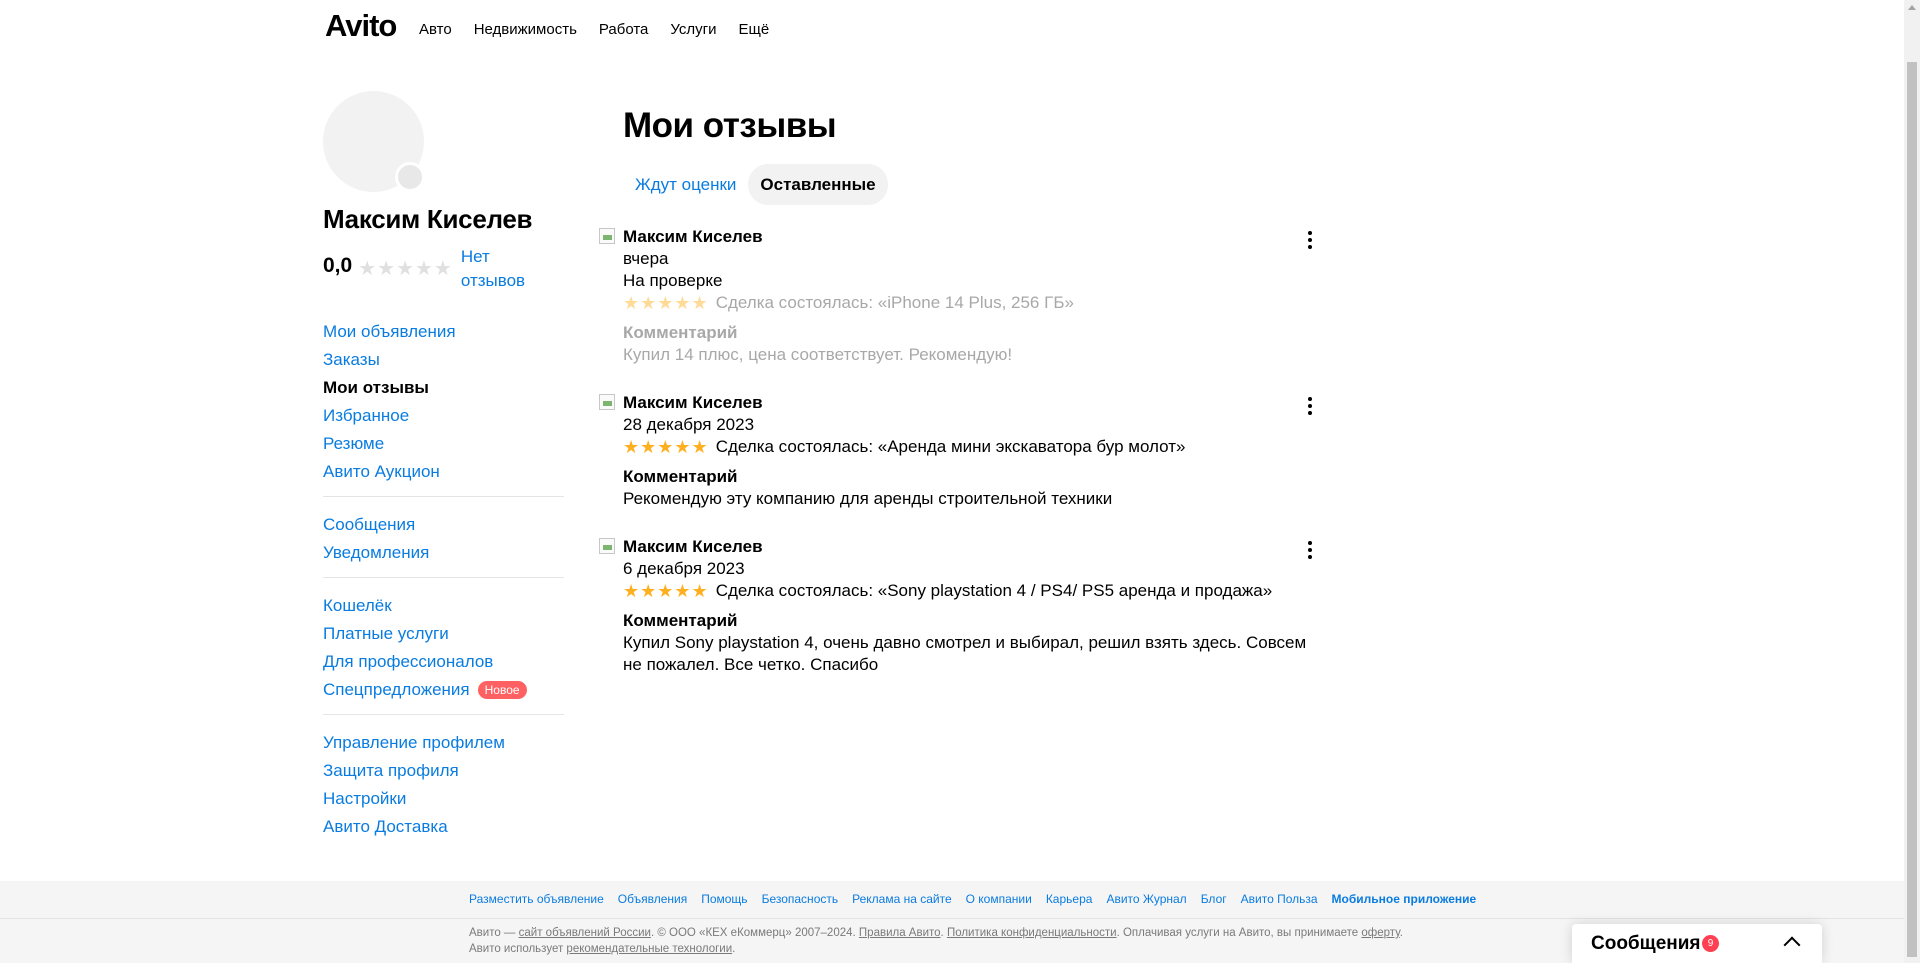 This screenshot has width=1920, height=963. I want to click on sidebar-item: Уведомления, so click(443, 553).